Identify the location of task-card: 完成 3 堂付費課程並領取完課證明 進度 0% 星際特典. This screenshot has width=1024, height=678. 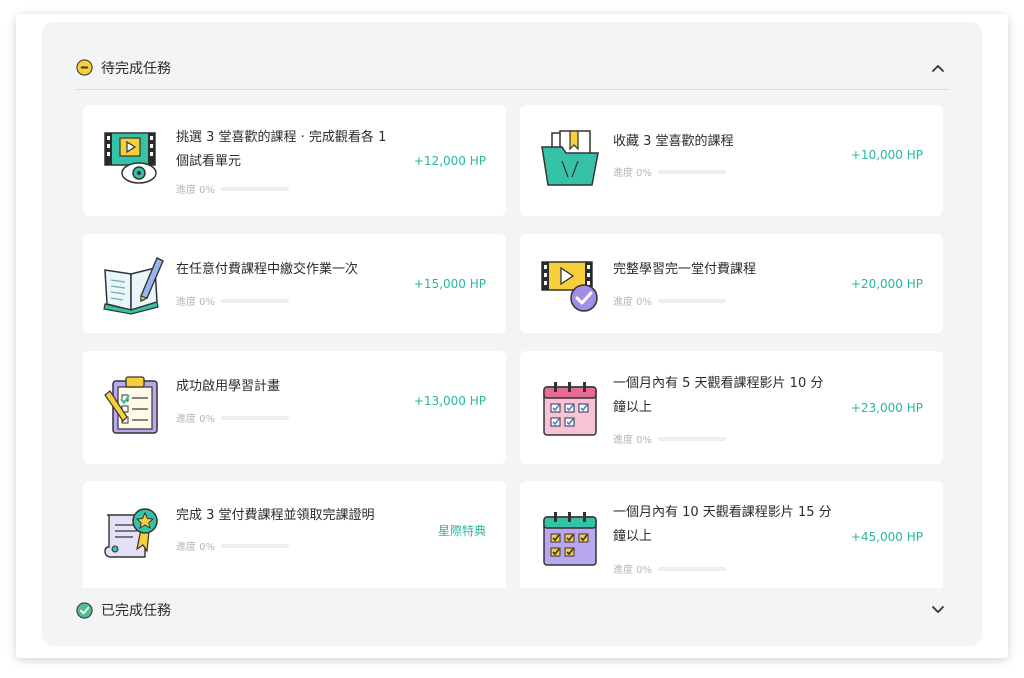
(294, 534).